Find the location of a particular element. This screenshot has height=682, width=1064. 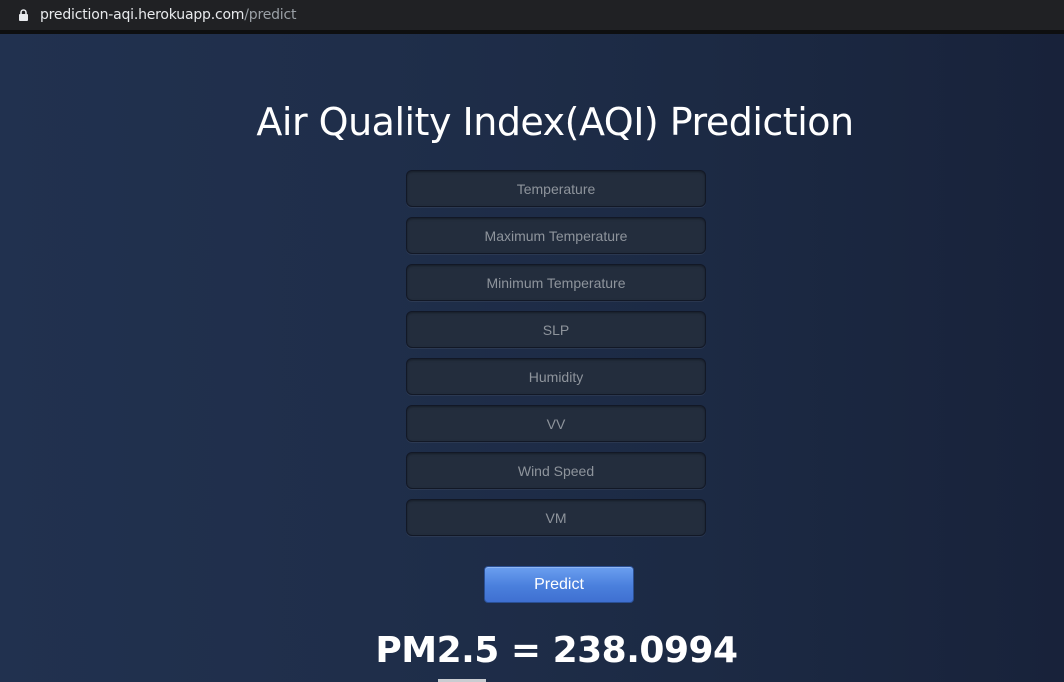

minimum-temperature-input is located at coordinates (556, 282).